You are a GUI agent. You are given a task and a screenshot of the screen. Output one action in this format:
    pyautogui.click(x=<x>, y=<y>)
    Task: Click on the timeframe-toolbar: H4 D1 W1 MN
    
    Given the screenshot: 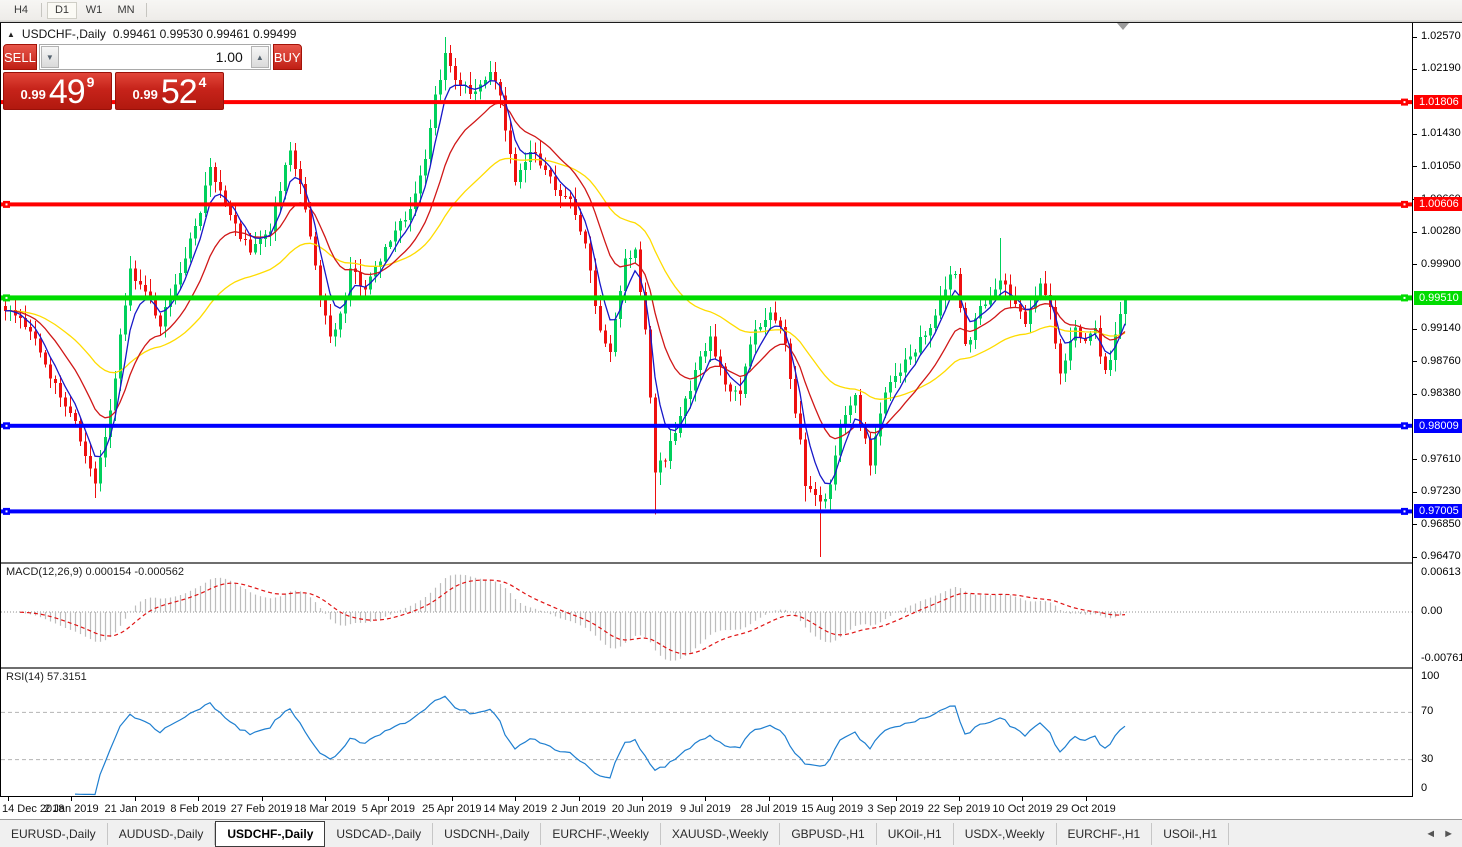 What is the action you would take?
    pyautogui.click(x=731, y=10)
    